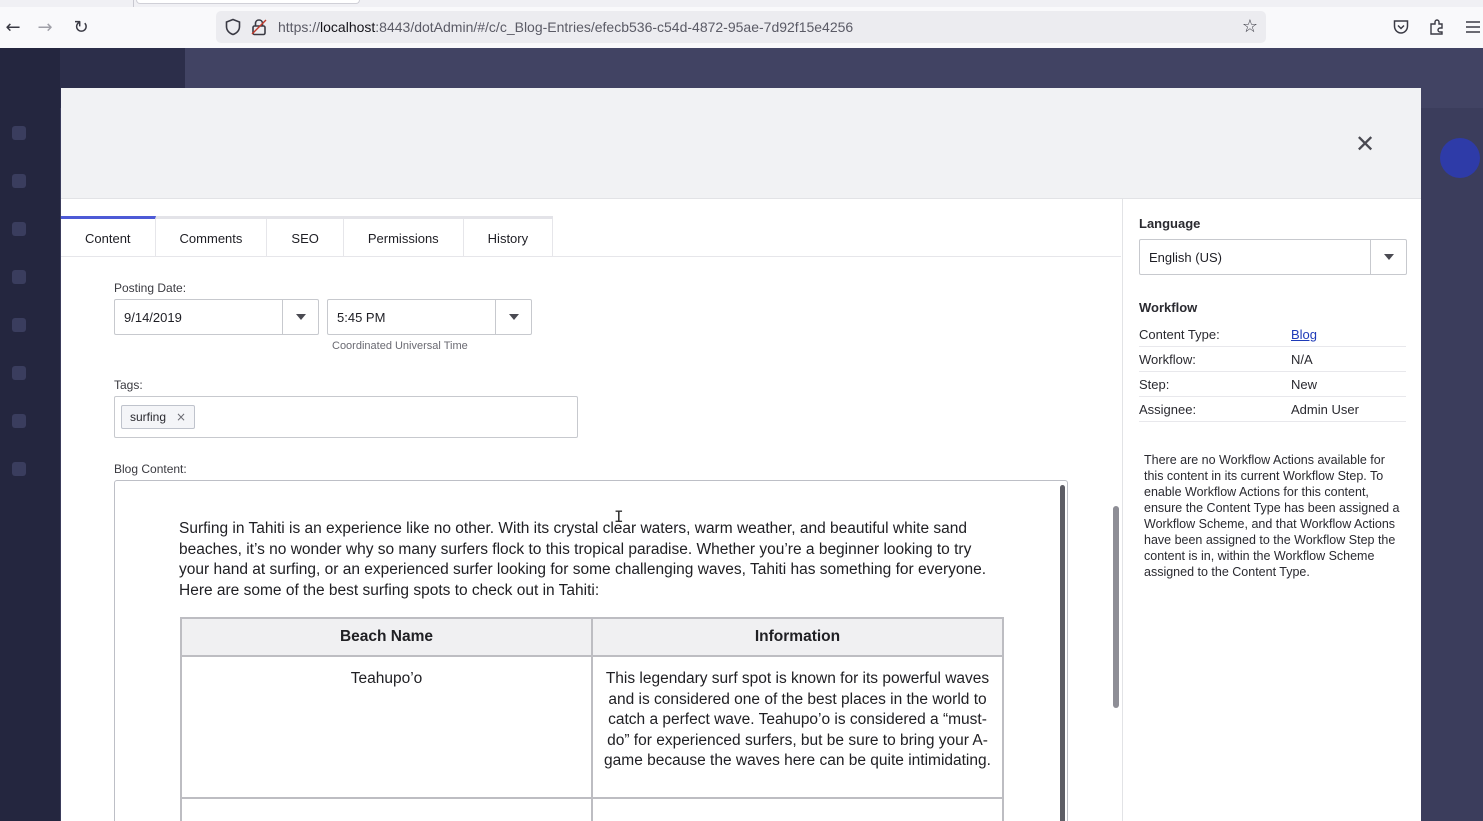 Image resolution: width=1483 pixels, height=821 pixels. I want to click on dialog-header: ✕, so click(741, 143).